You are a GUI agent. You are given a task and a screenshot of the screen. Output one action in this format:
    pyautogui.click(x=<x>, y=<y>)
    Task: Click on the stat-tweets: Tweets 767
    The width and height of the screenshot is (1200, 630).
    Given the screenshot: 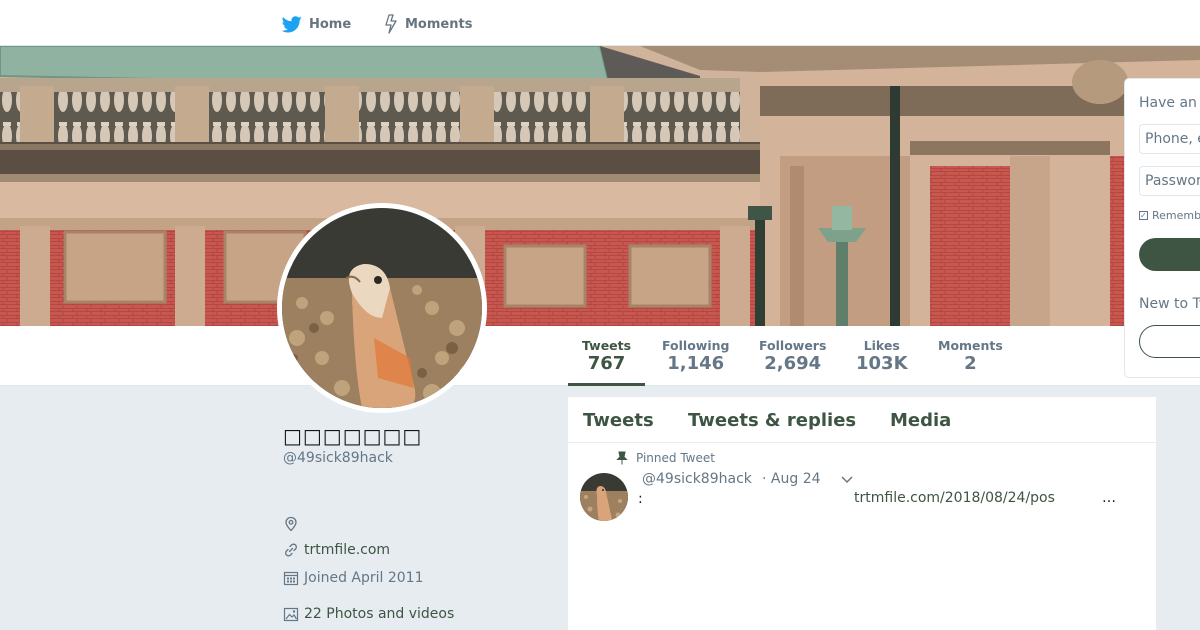 What is the action you would take?
    pyautogui.click(x=606, y=362)
    